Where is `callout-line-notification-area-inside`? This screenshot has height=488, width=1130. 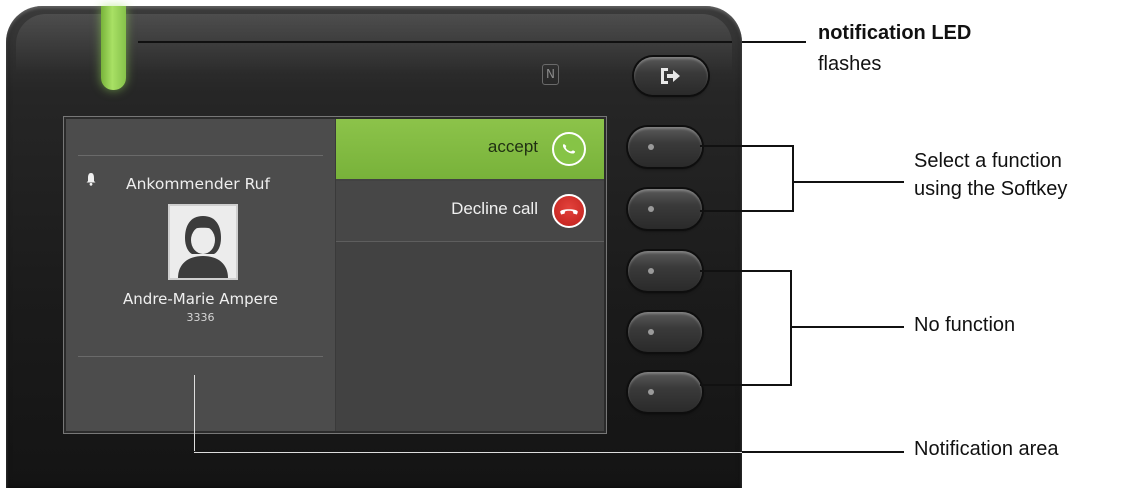 callout-line-notification-area-inside is located at coordinates (468, 452).